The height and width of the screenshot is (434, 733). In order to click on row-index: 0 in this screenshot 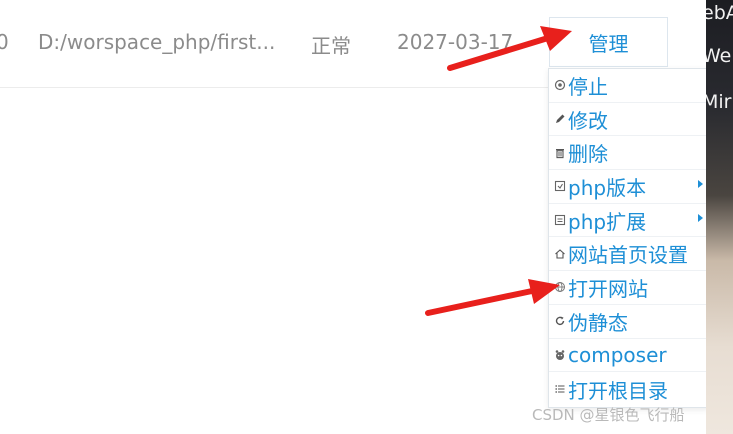, I will do `click(4, 42)`.